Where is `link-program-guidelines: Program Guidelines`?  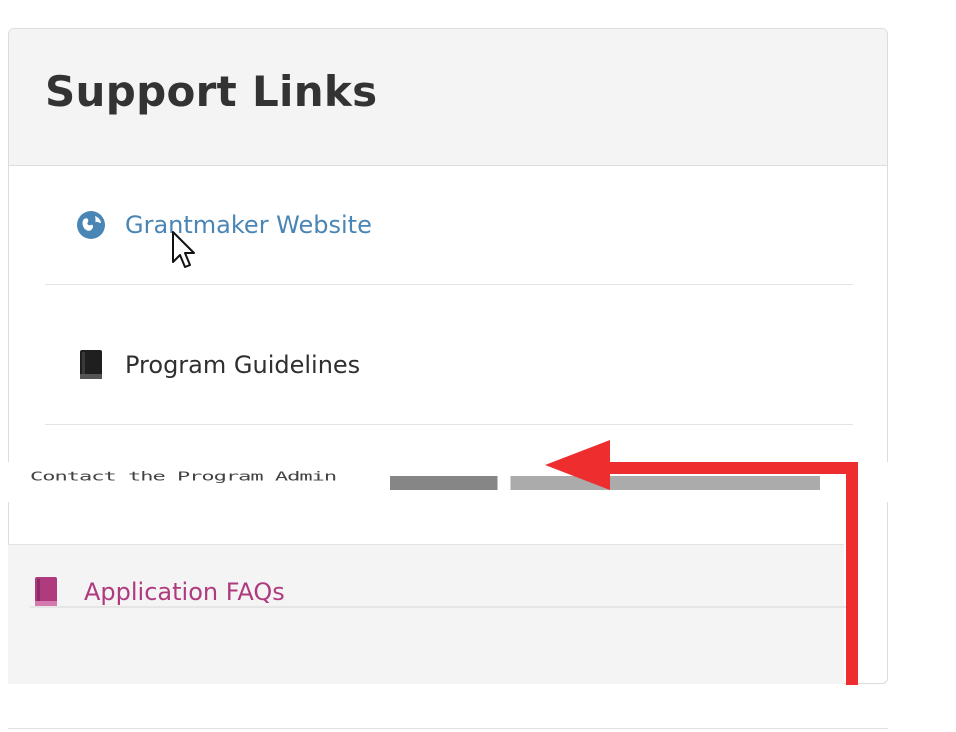 link-program-guidelines: Program Guidelines is located at coordinates (449, 365).